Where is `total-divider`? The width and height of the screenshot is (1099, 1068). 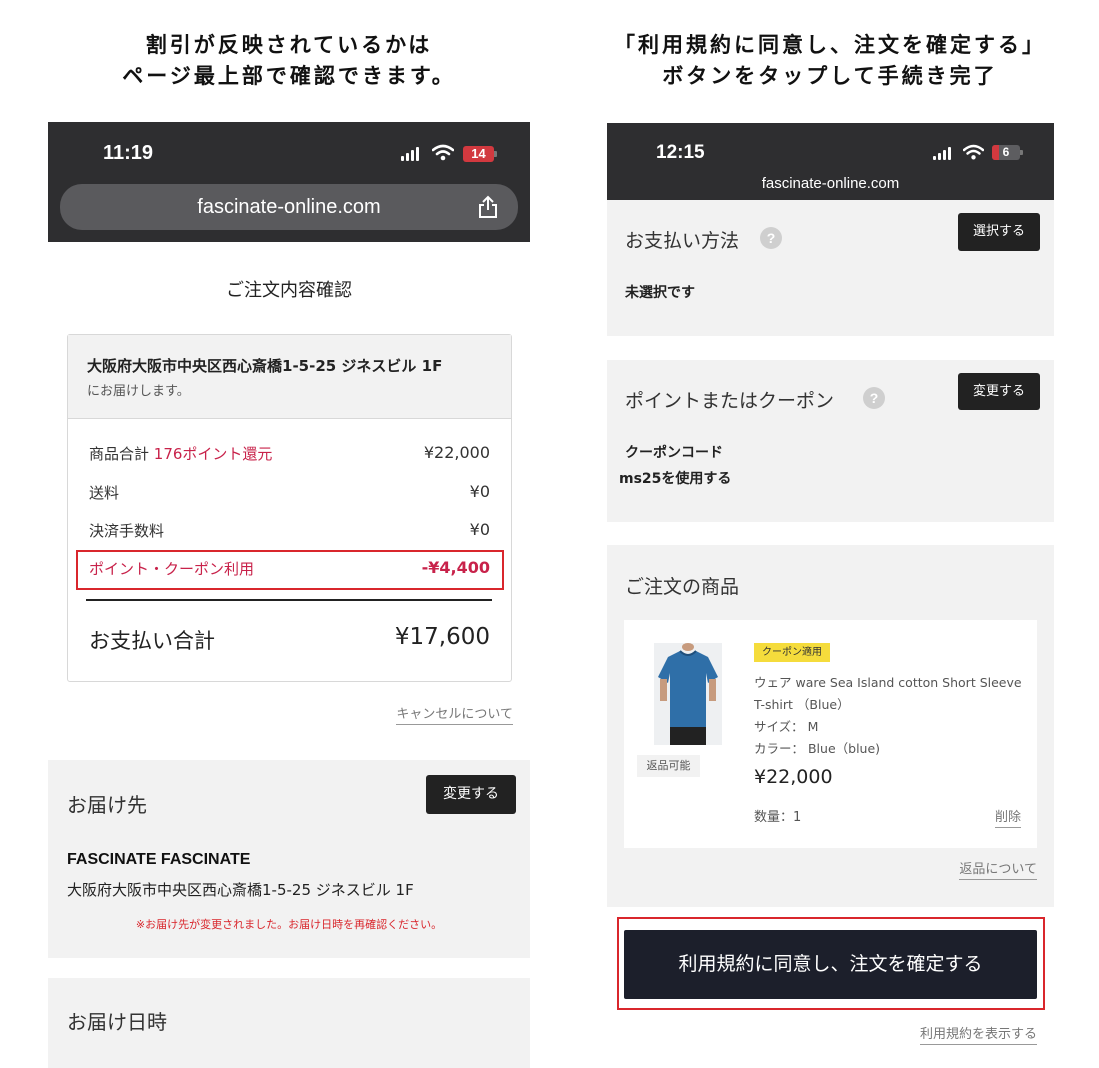
total-divider is located at coordinates (289, 600).